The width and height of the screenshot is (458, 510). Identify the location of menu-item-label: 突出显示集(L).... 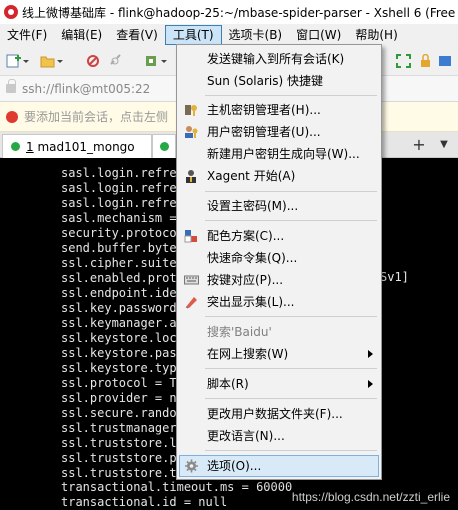
(251, 302).